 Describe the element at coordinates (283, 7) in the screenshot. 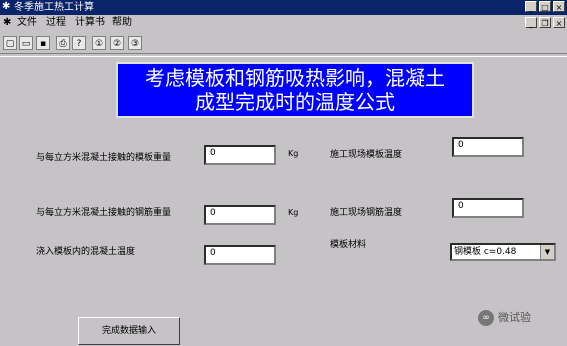

I see `title-bar: ✱ 冬季施工热工计算 _ □ ×` at that location.